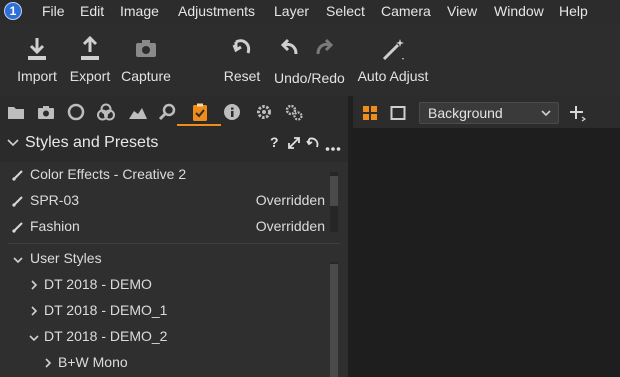  I want to click on single-view-icon, so click(398, 113).